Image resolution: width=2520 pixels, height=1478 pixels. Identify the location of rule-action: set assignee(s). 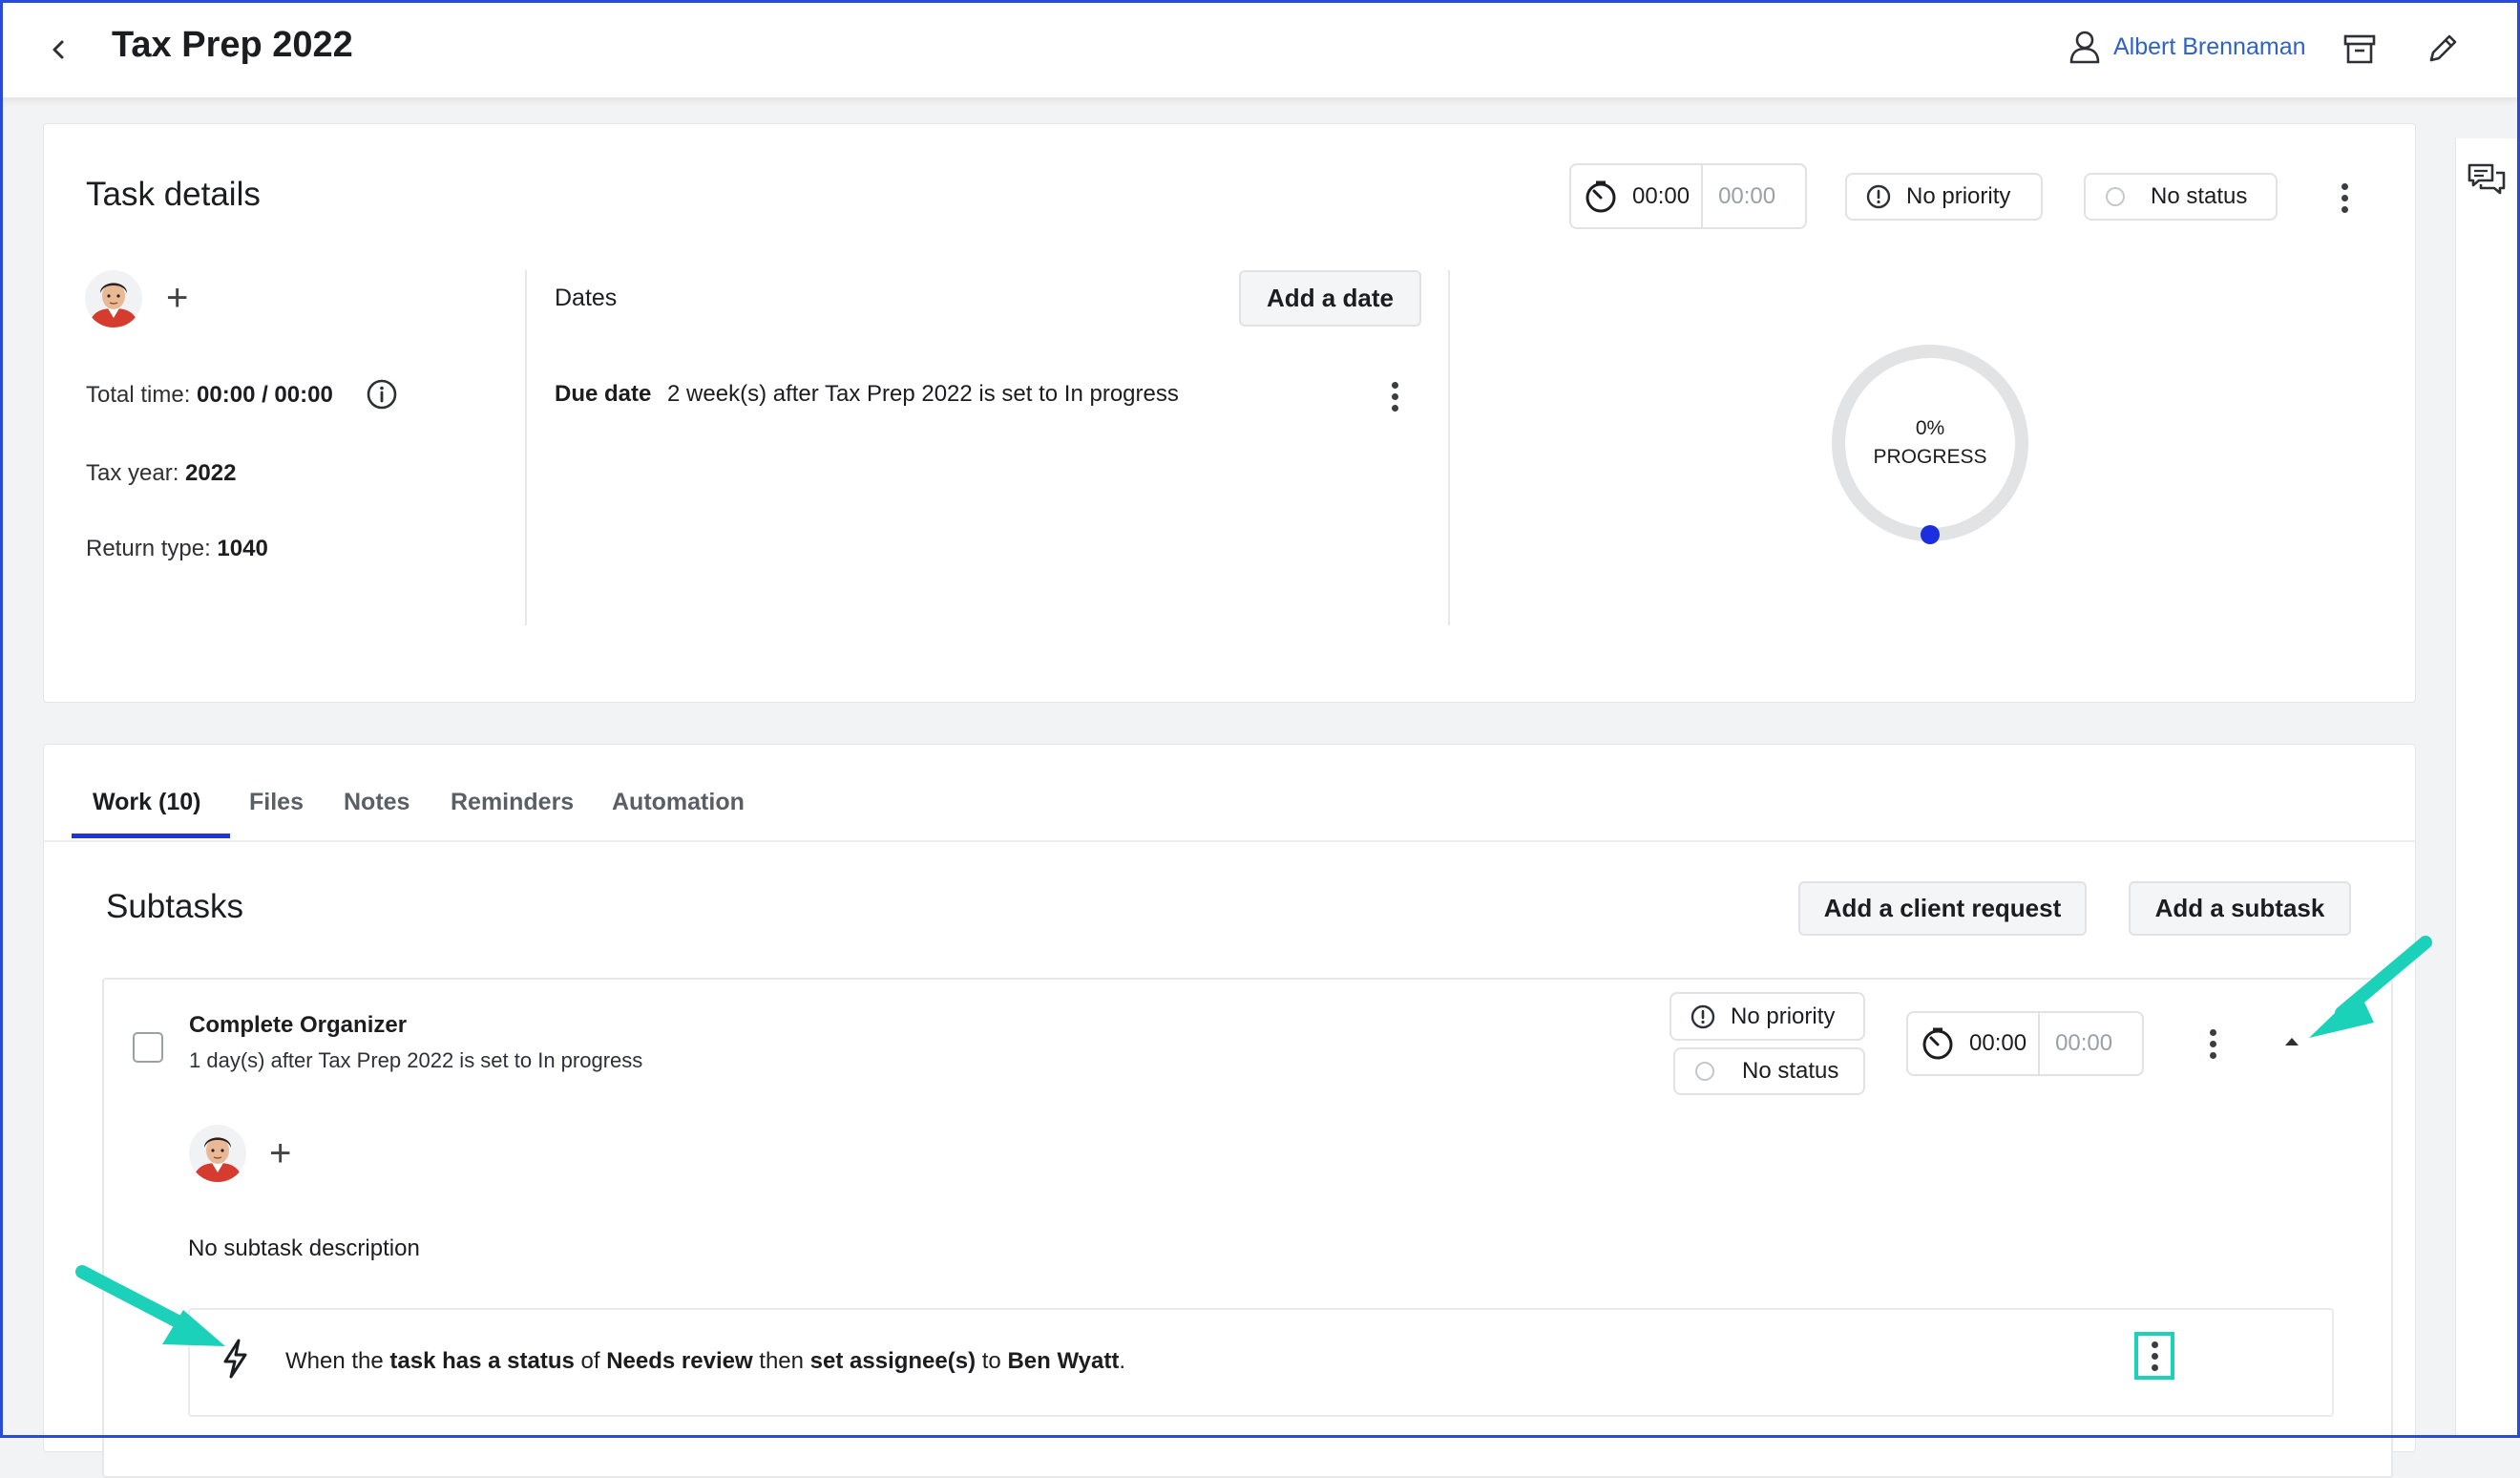
(892, 1361).